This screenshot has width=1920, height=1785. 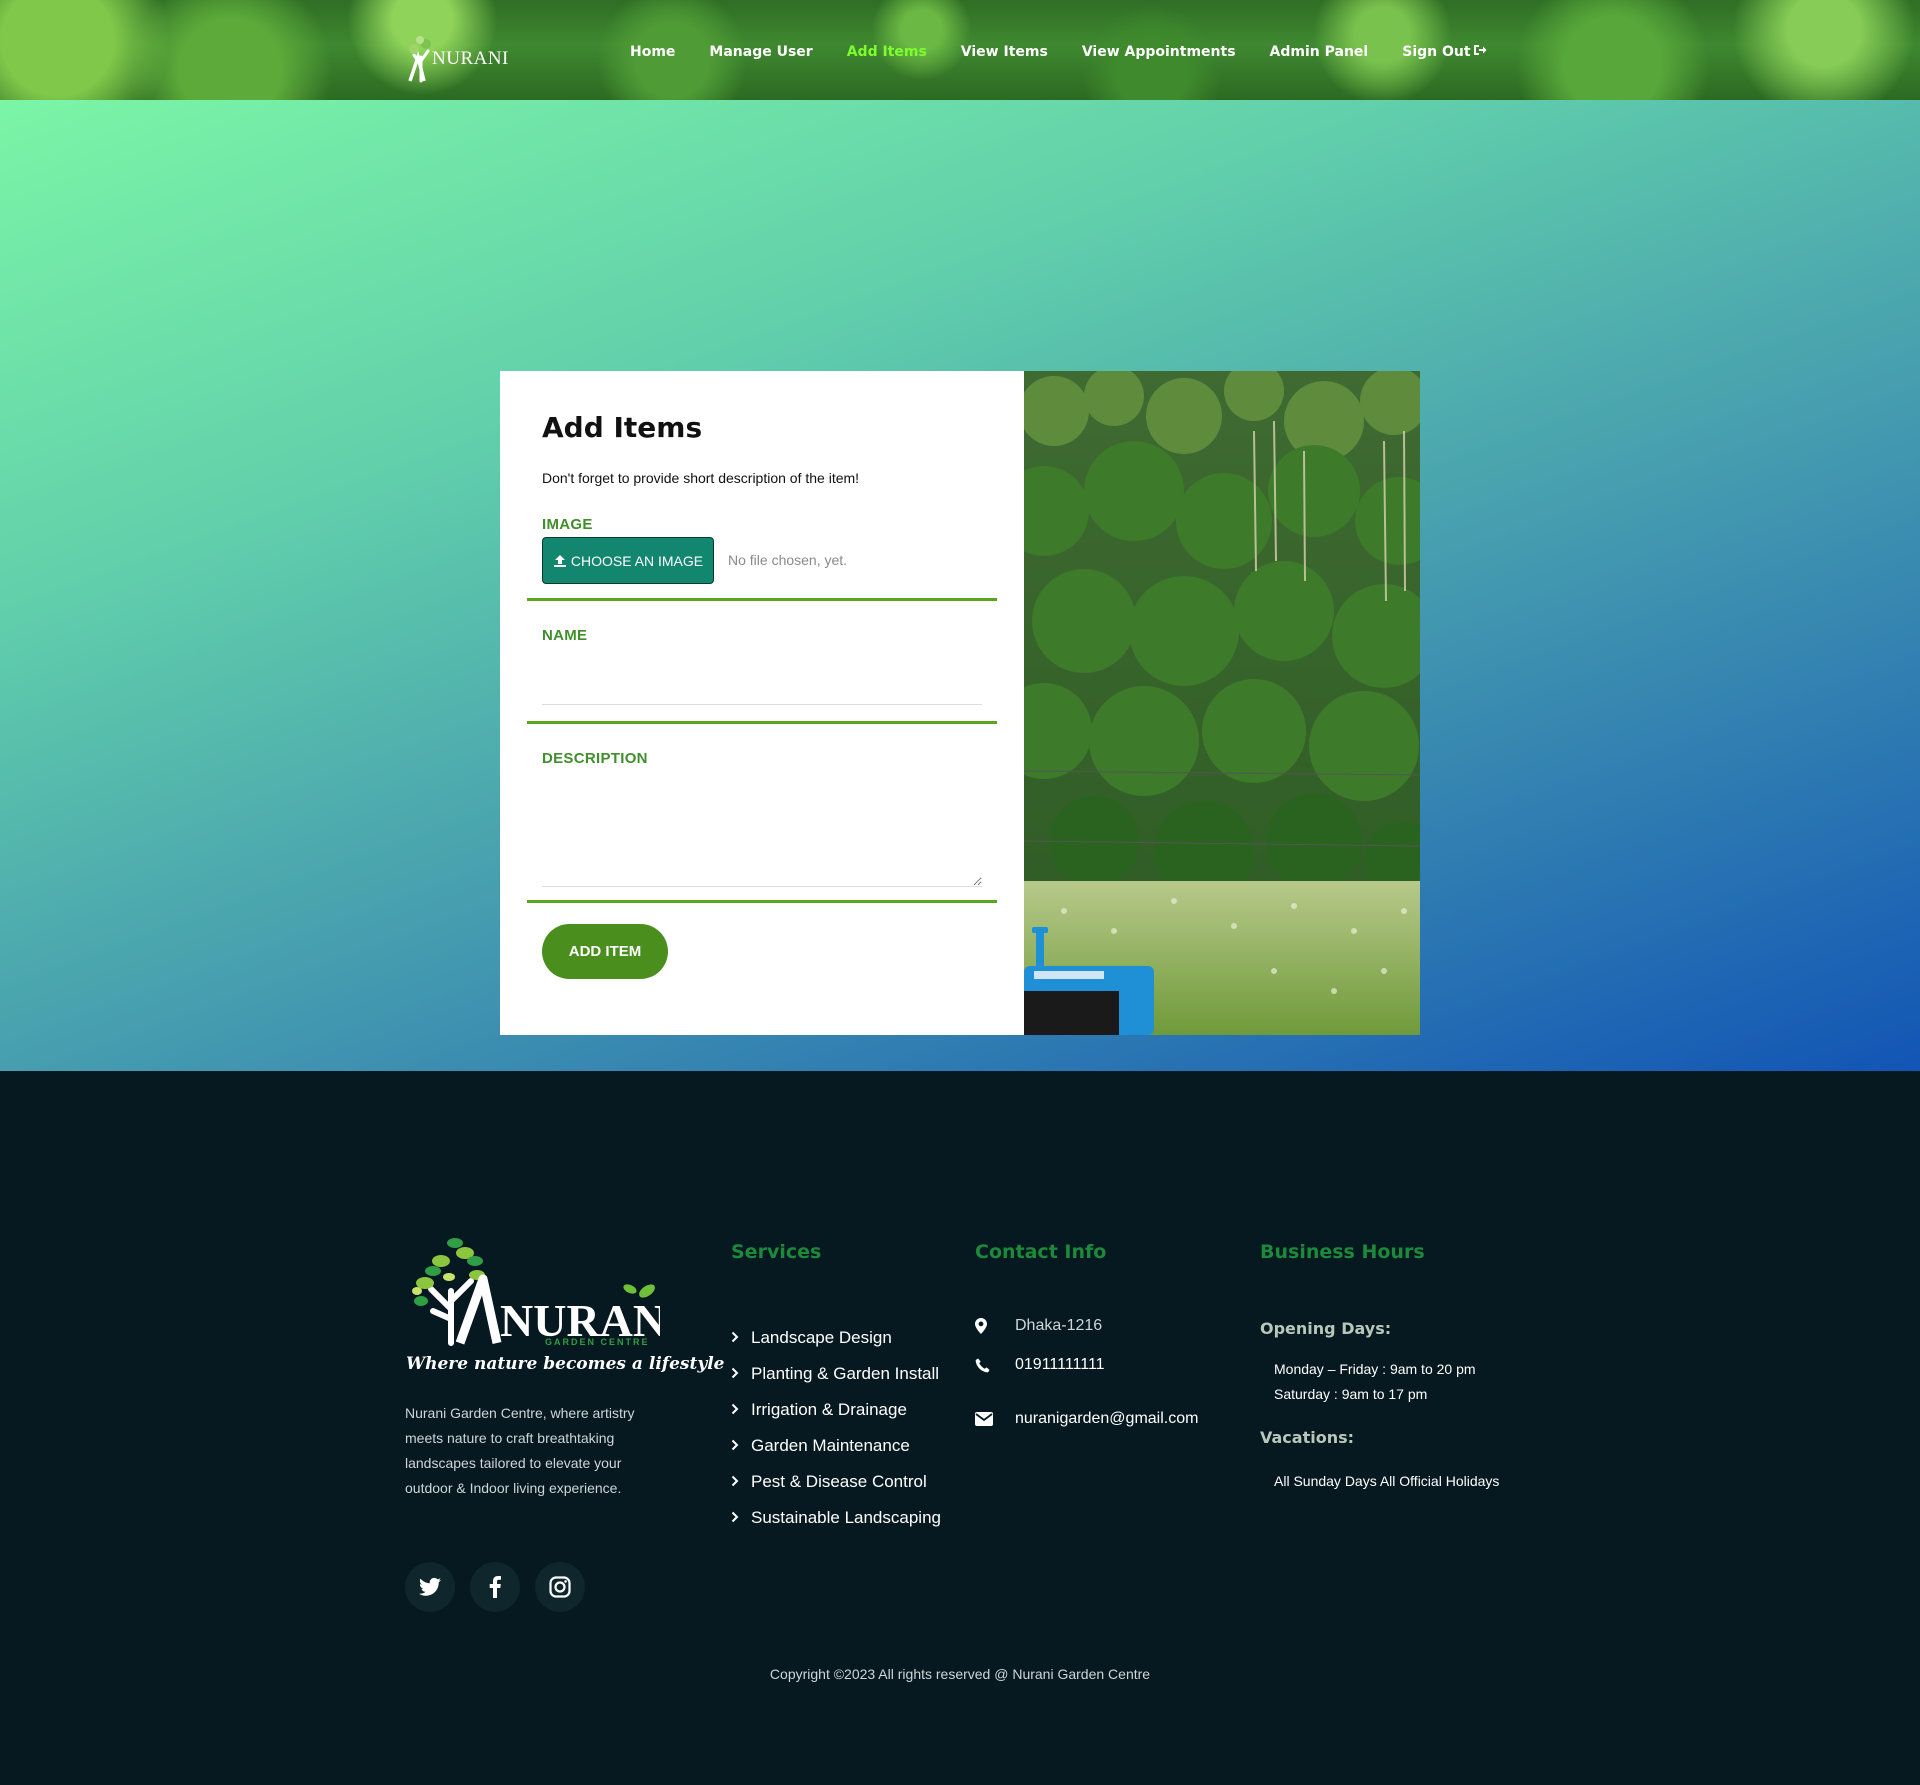 What do you see at coordinates (1041, 1252) in the screenshot?
I see `contact-heading: Contact Info` at bounding box center [1041, 1252].